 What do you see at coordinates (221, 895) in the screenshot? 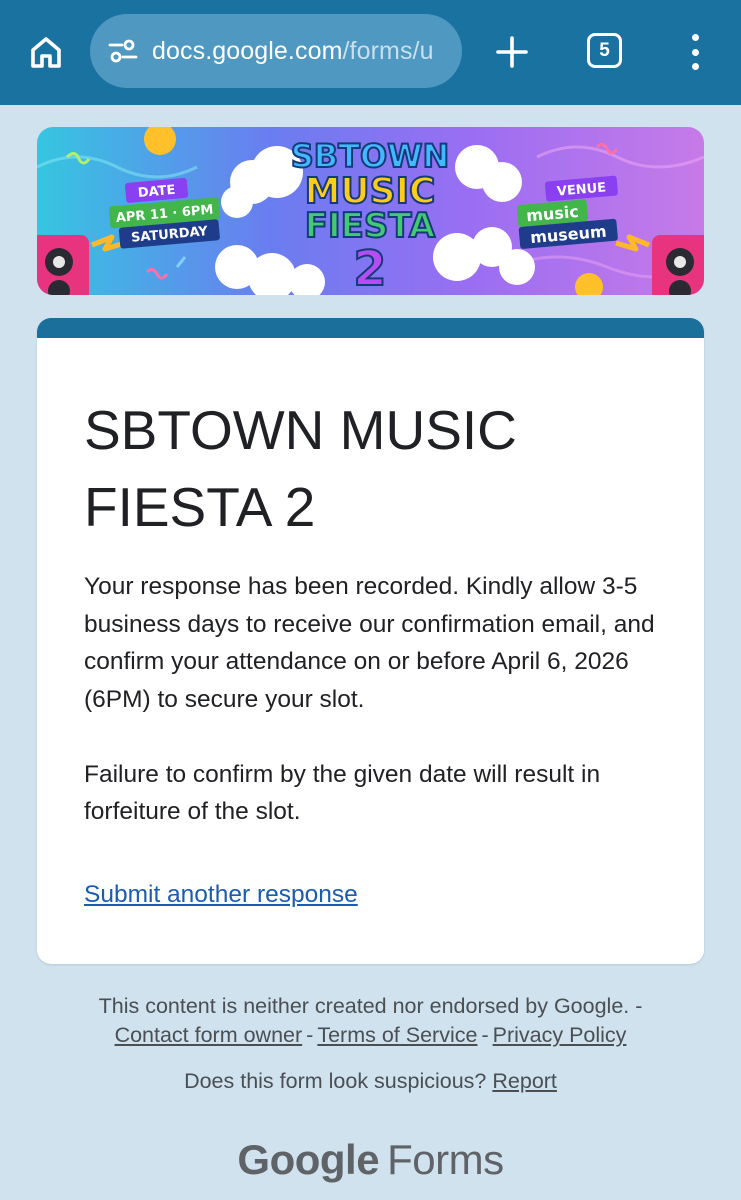
I see `submit-another-response-link: Submit another response` at bounding box center [221, 895].